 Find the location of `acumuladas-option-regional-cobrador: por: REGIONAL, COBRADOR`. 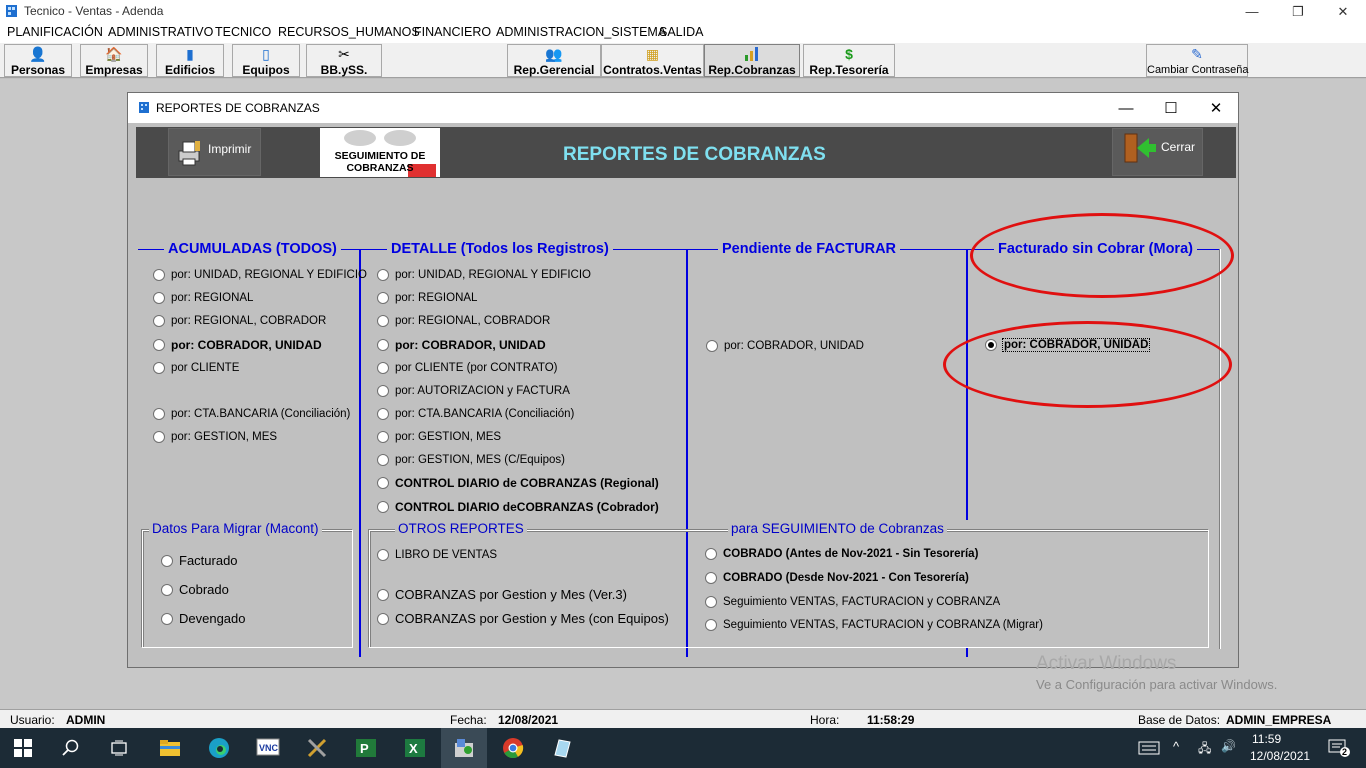

acumuladas-option-regional-cobrador: por: REGIONAL, COBRADOR is located at coordinates (239, 321).